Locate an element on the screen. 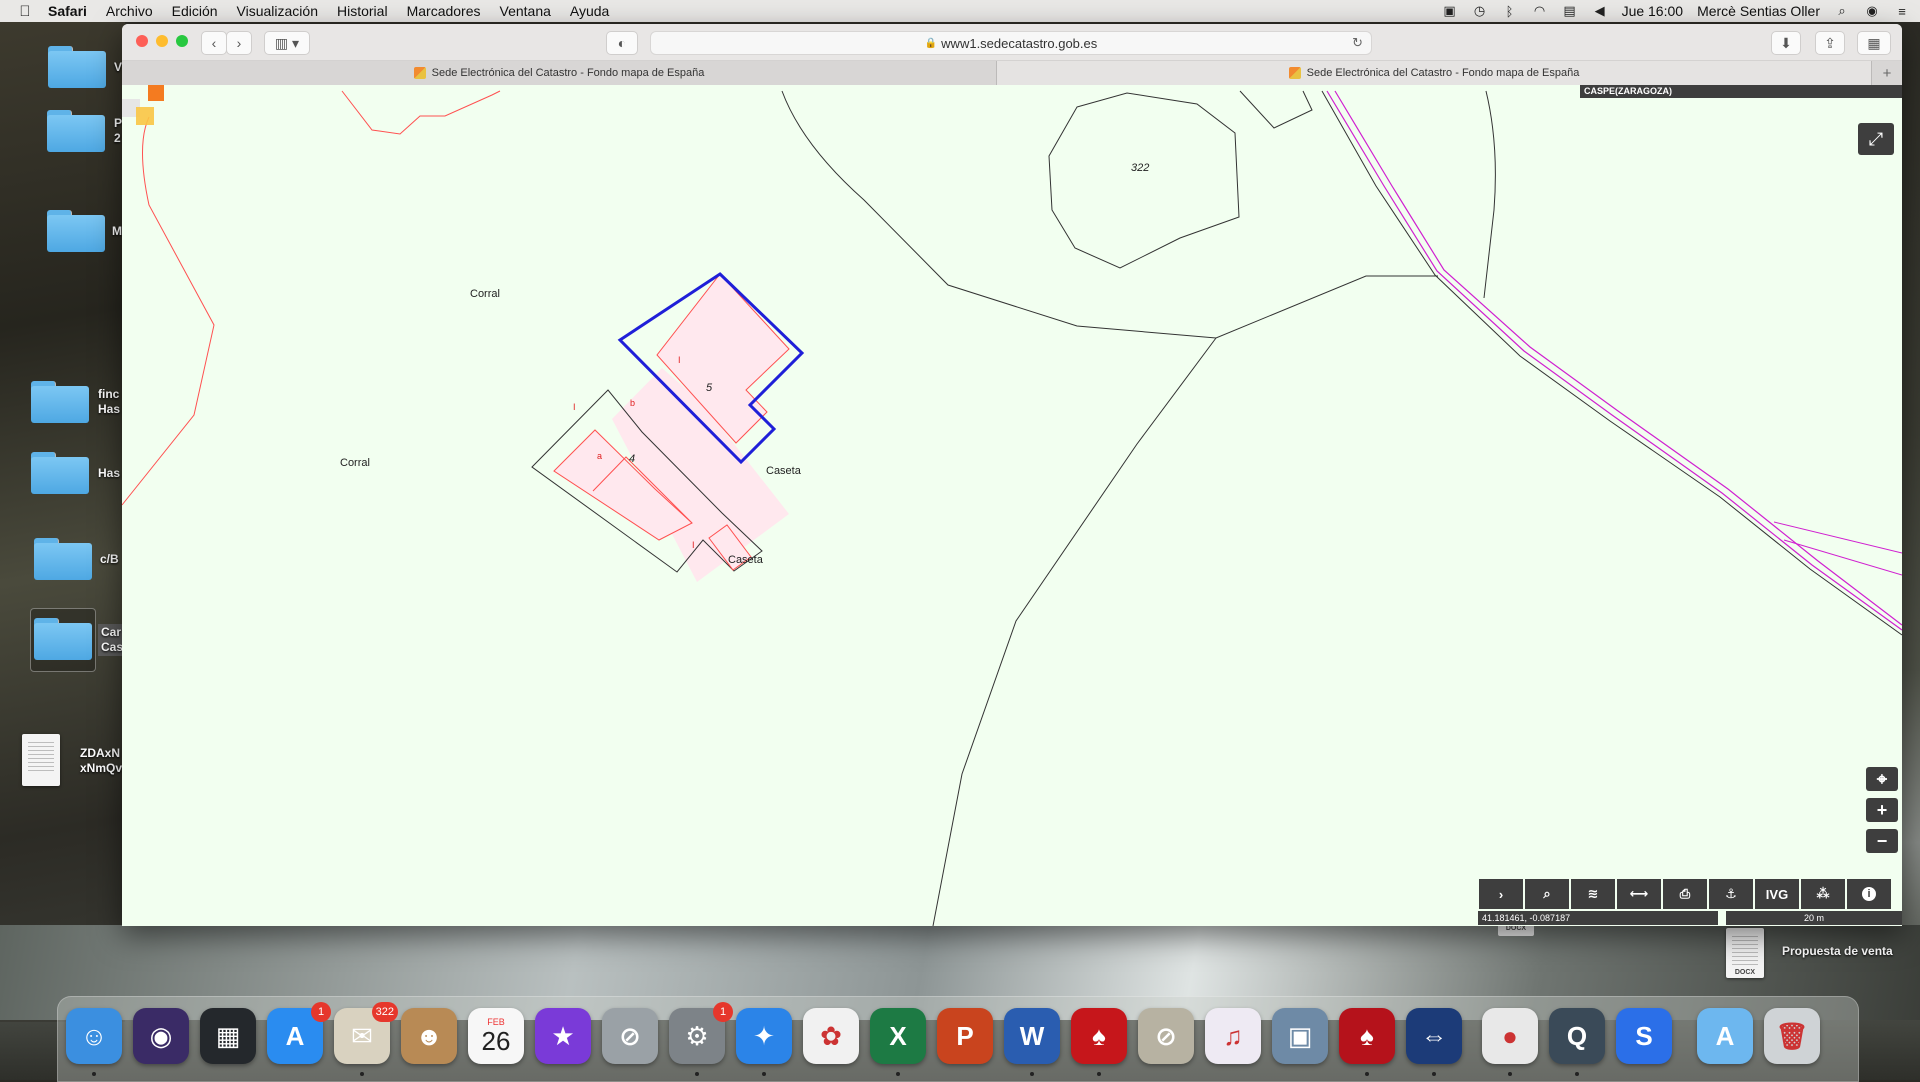  share-tool-button: ⁂ is located at coordinates (1823, 894).